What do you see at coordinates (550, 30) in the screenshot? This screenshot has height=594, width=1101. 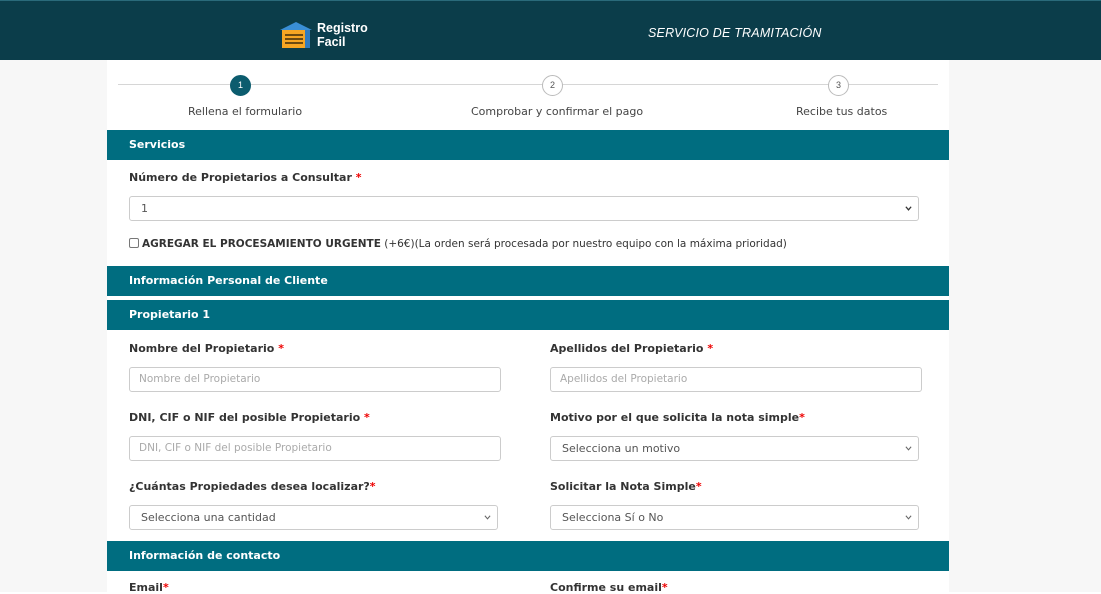 I see `top-header: Registro Facil SERVICIO DE TRAMITACIÓN` at bounding box center [550, 30].